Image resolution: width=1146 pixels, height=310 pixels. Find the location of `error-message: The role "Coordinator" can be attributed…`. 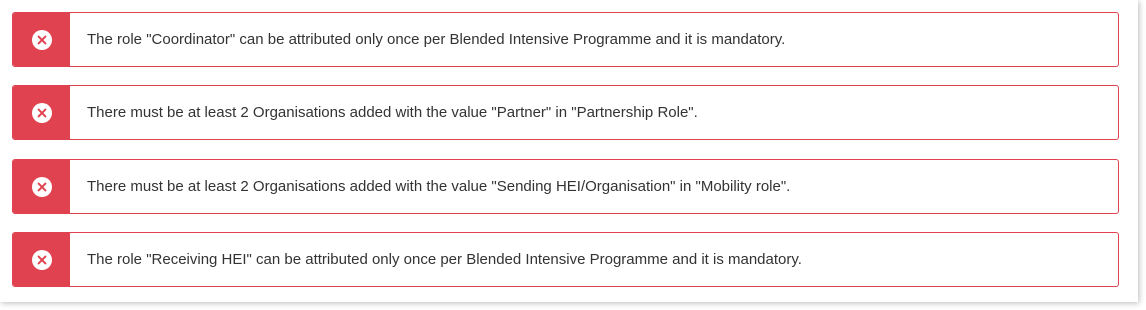

error-message: The role "Coordinator" can be attributed… is located at coordinates (436, 39).